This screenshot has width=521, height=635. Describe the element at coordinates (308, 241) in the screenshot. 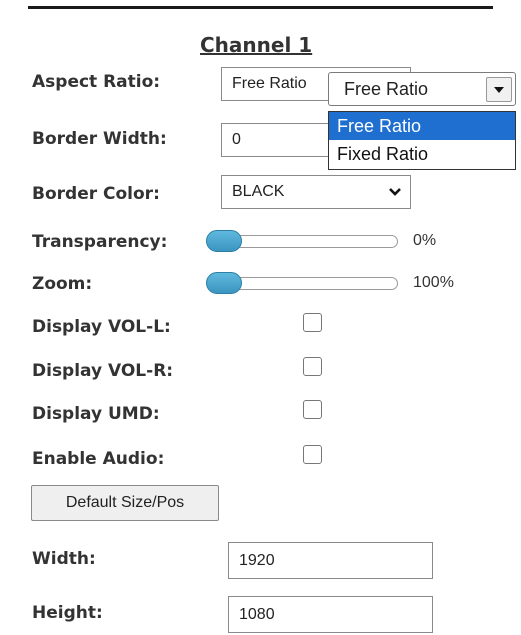

I see `transparency-track` at that location.